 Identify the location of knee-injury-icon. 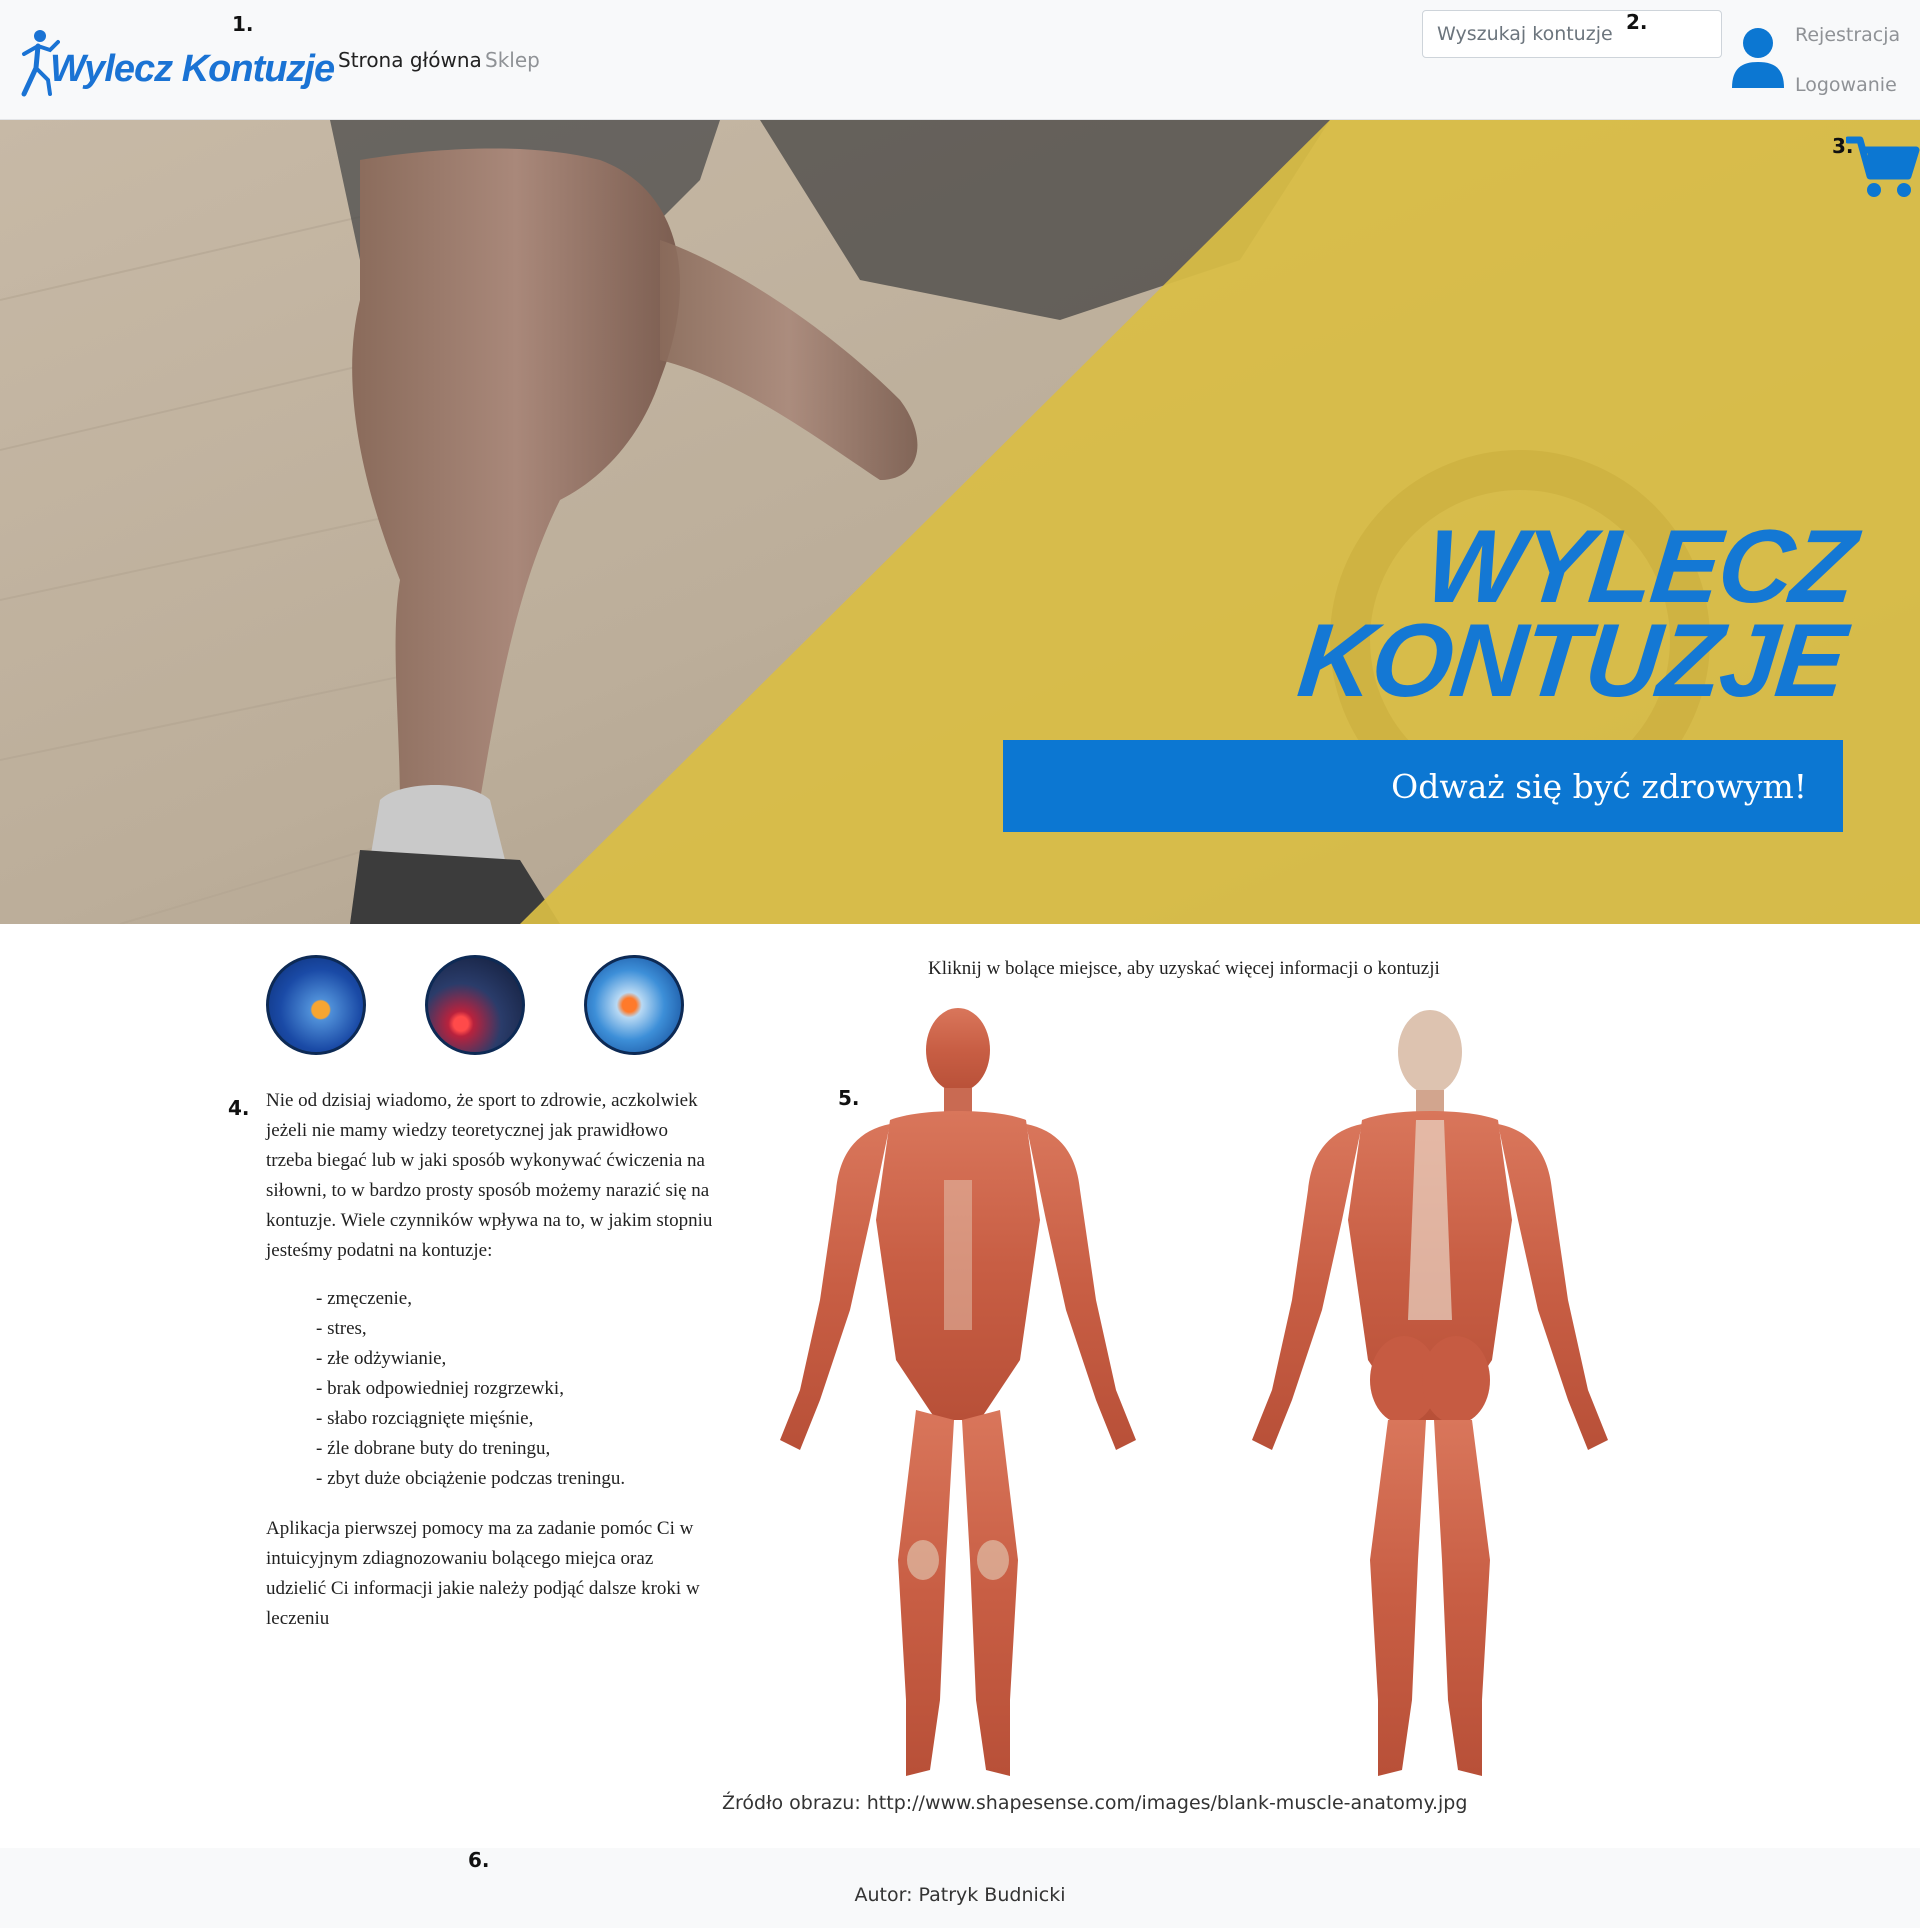
(634, 1005).